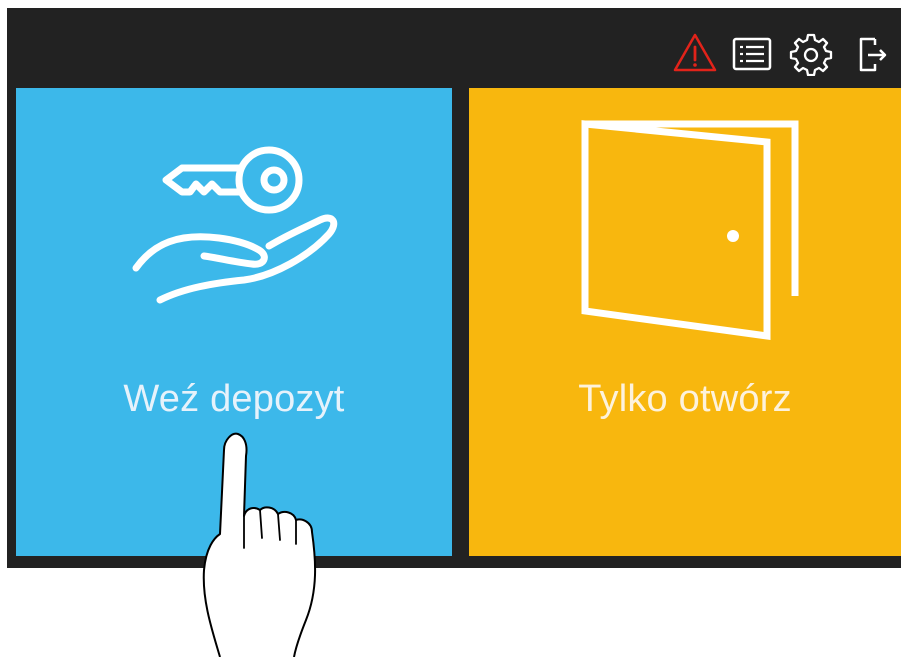  Describe the element at coordinates (695, 53) in the screenshot. I see `warning-icon` at that location.